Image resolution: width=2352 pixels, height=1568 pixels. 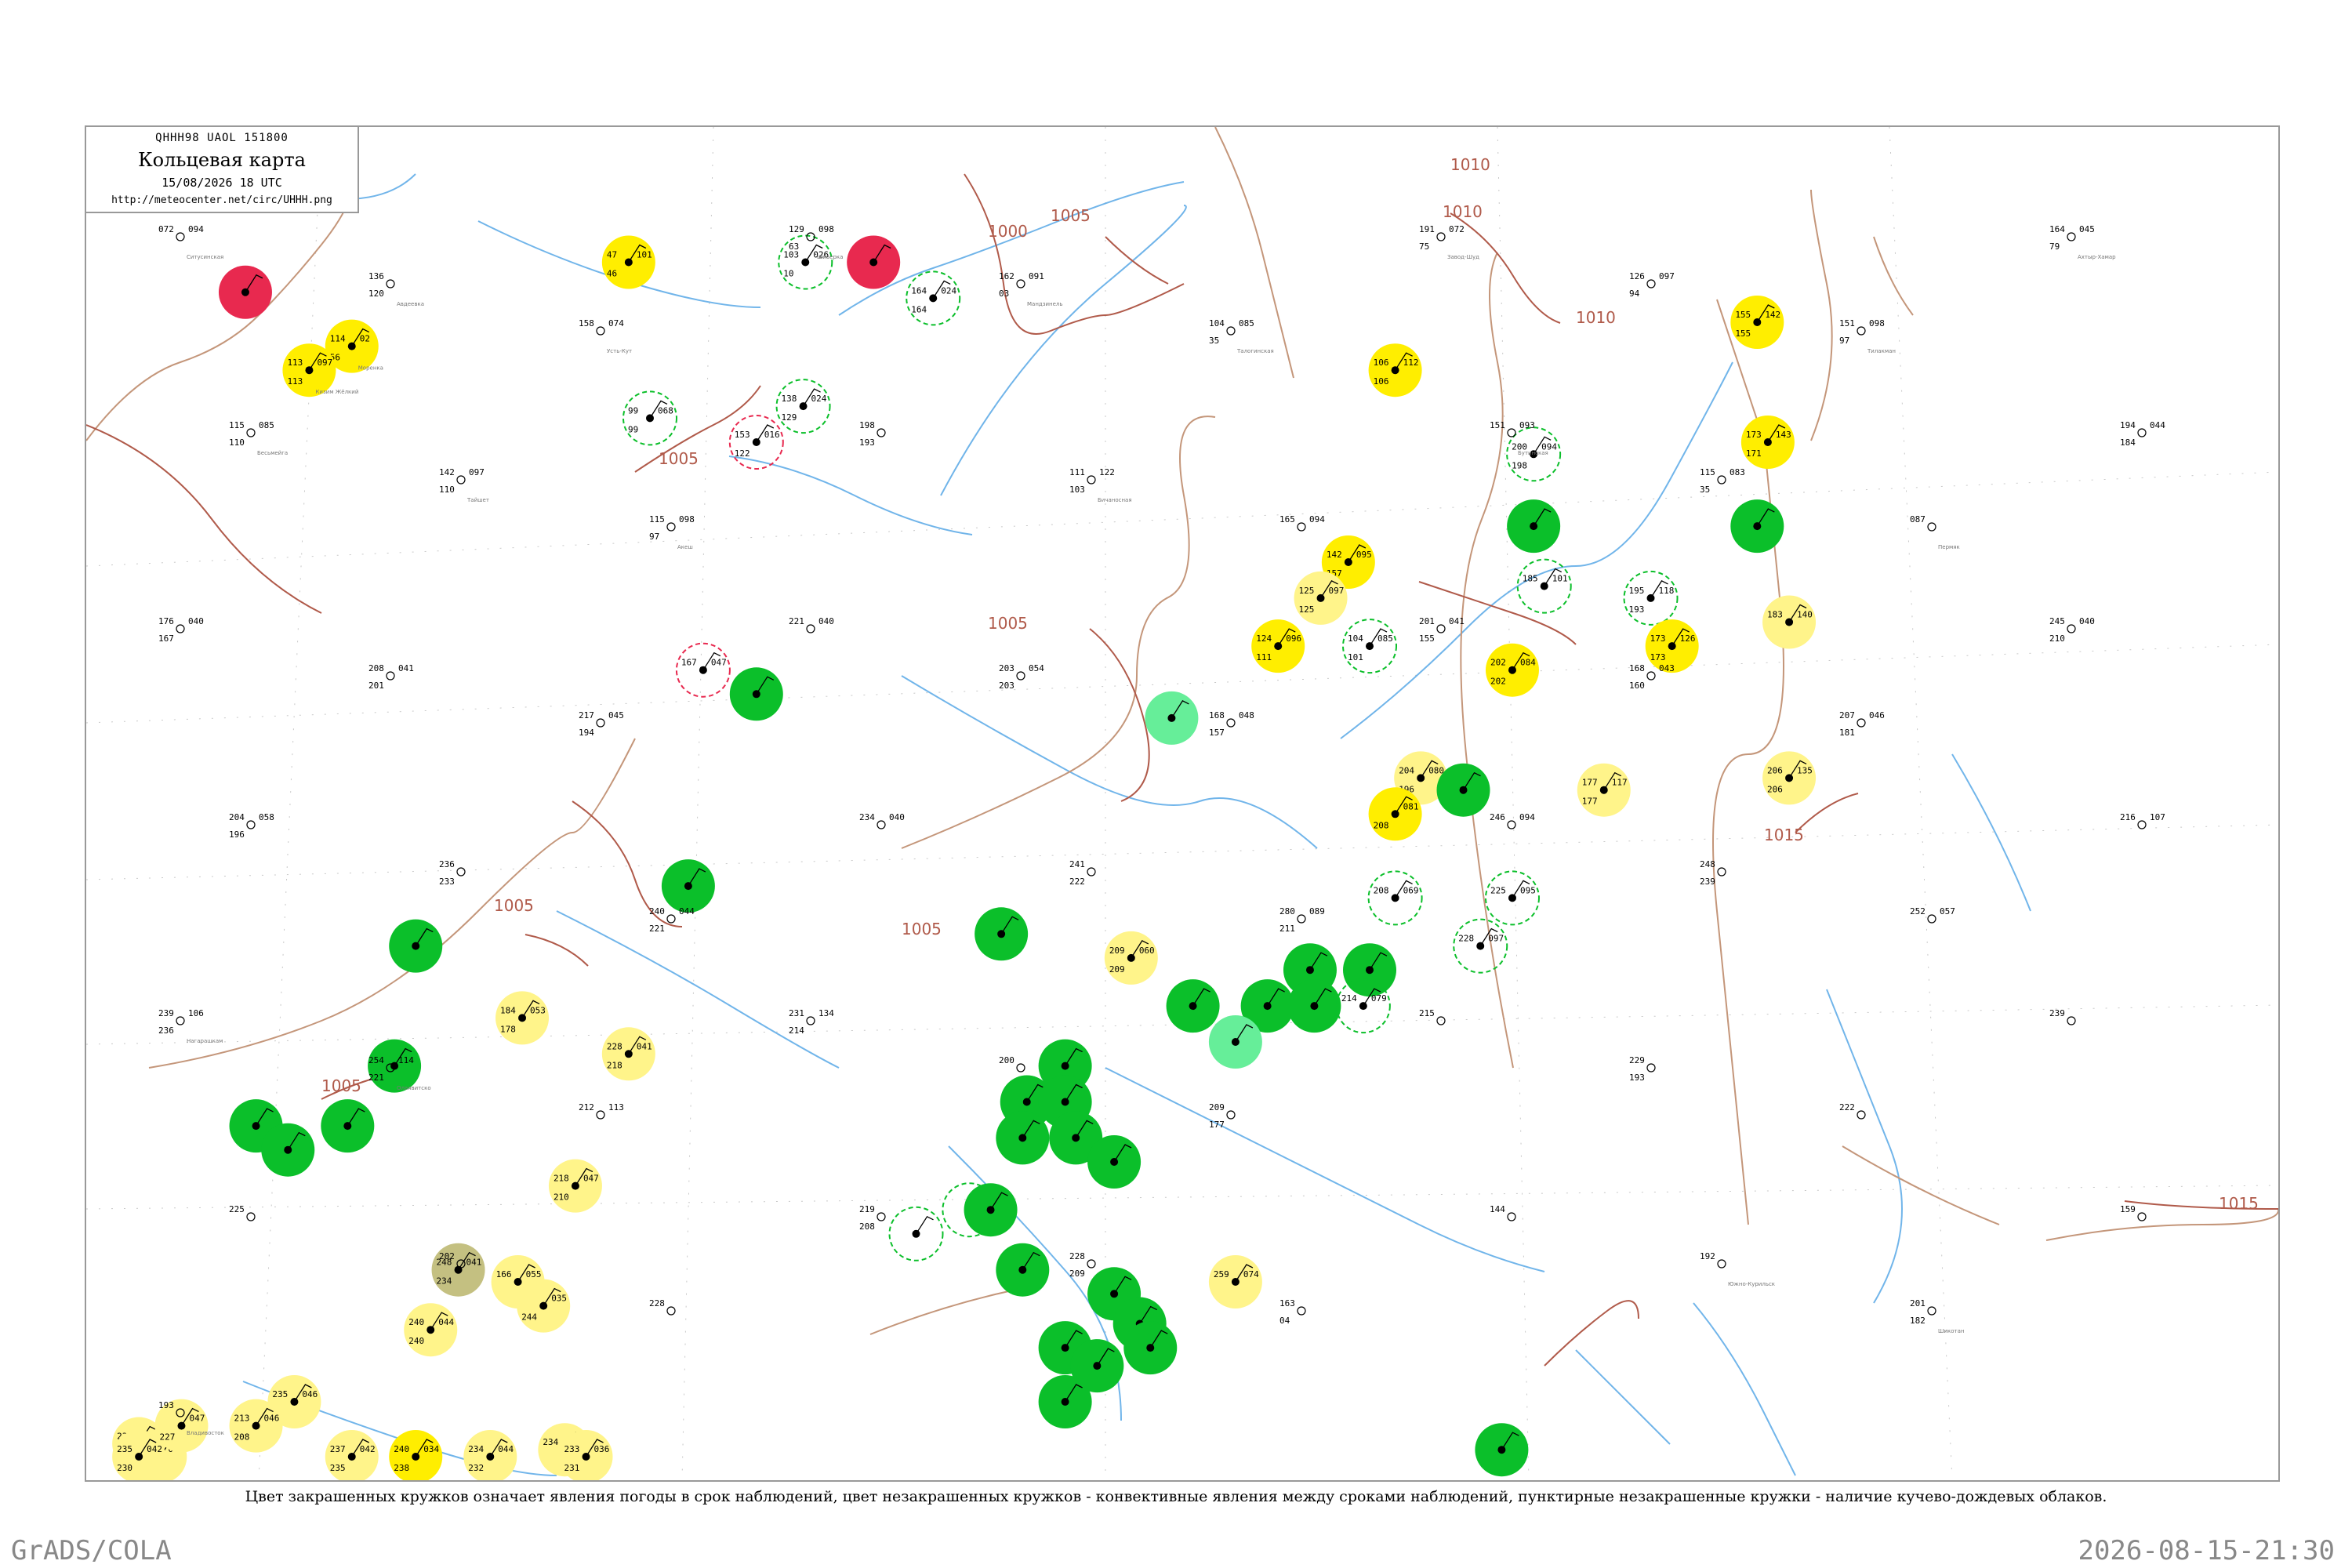 What do you see at coordinates (867, 442) in the screenshot?
I see `station-dewpoint: 193` at bounding box center [867, 442].